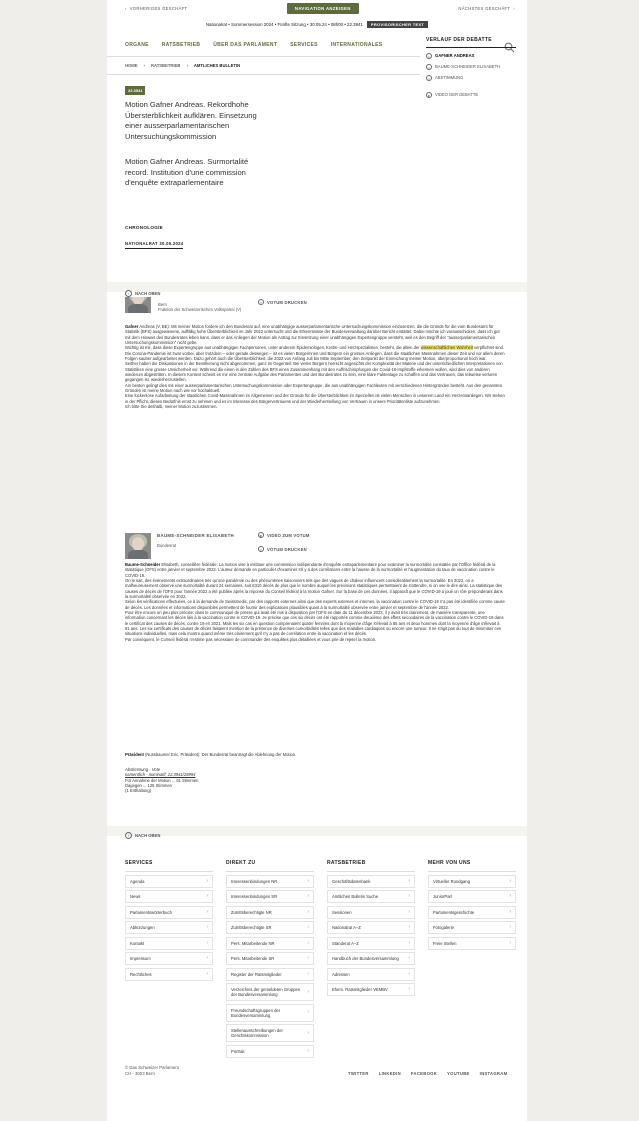 This screenshot has height=1121, width=639. I want to click on footer-link: Ständerat A–Z ›, so click(371, 943).